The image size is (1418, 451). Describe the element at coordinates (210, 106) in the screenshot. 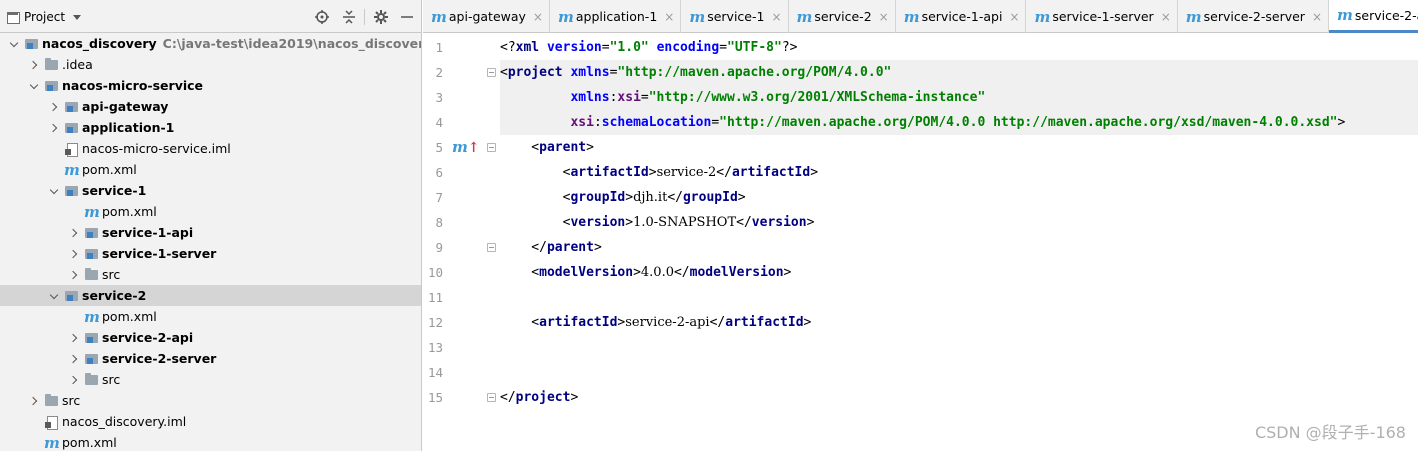

I see `tree-node: api-gateway` at that location.